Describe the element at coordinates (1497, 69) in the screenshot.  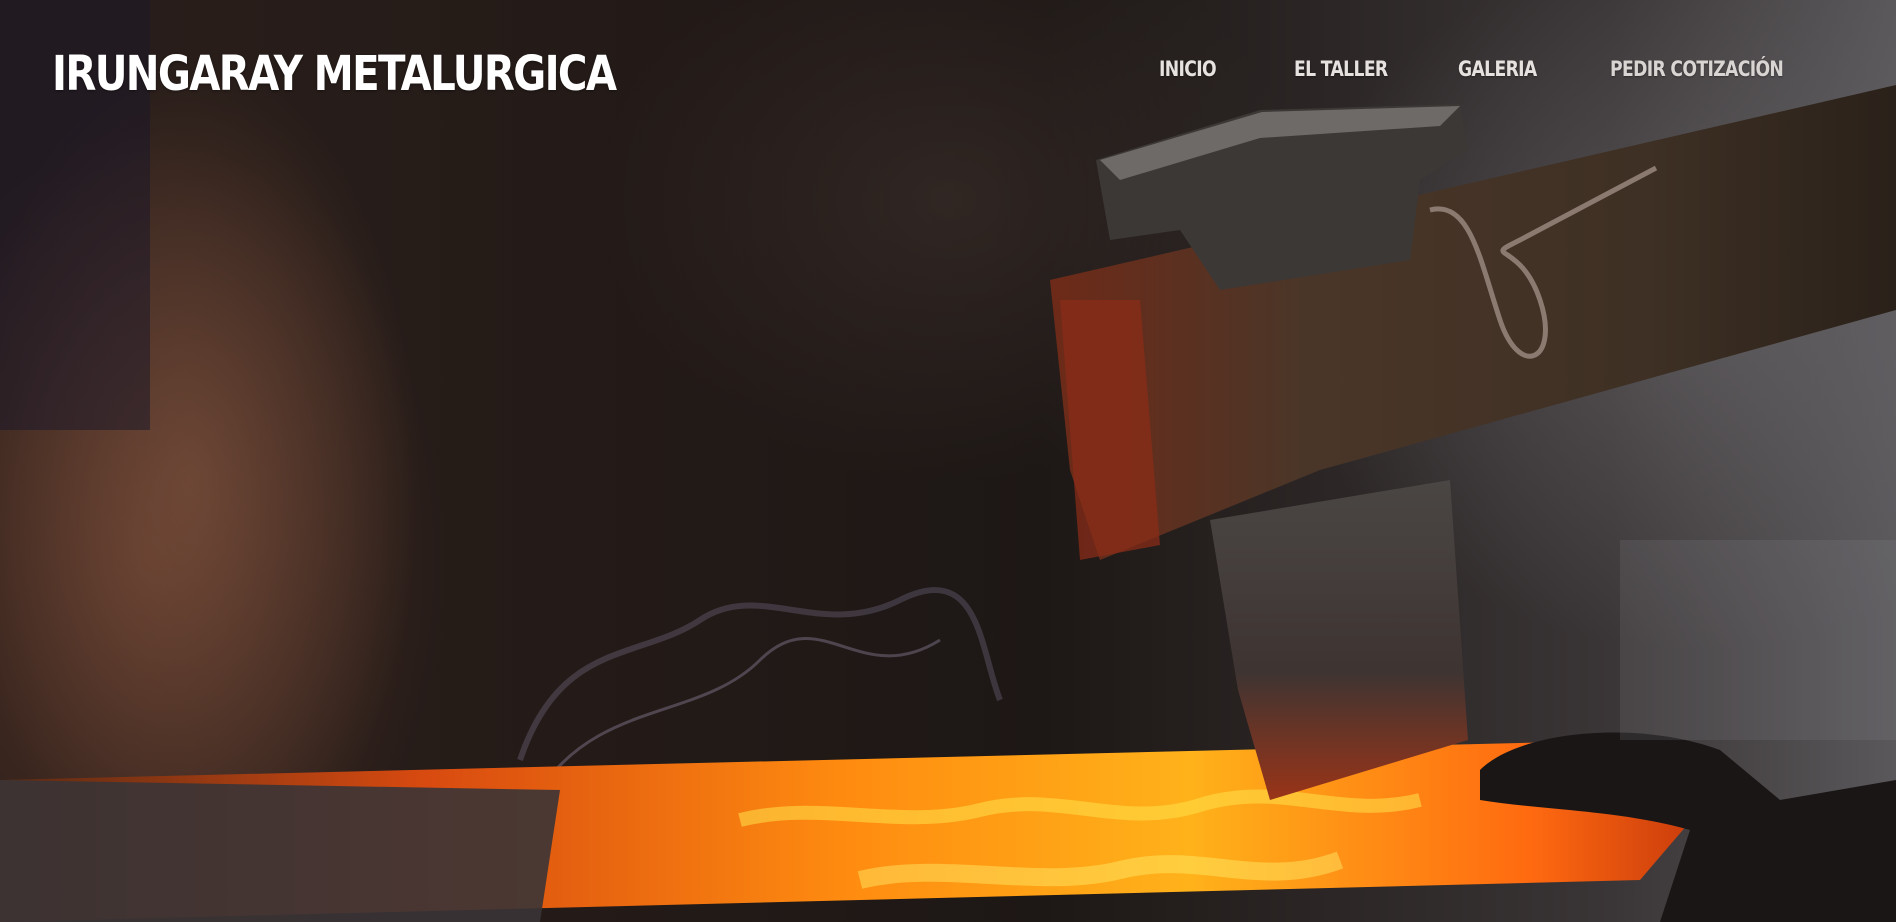
I see `nav-link-galeria: GALERIA` at that location.